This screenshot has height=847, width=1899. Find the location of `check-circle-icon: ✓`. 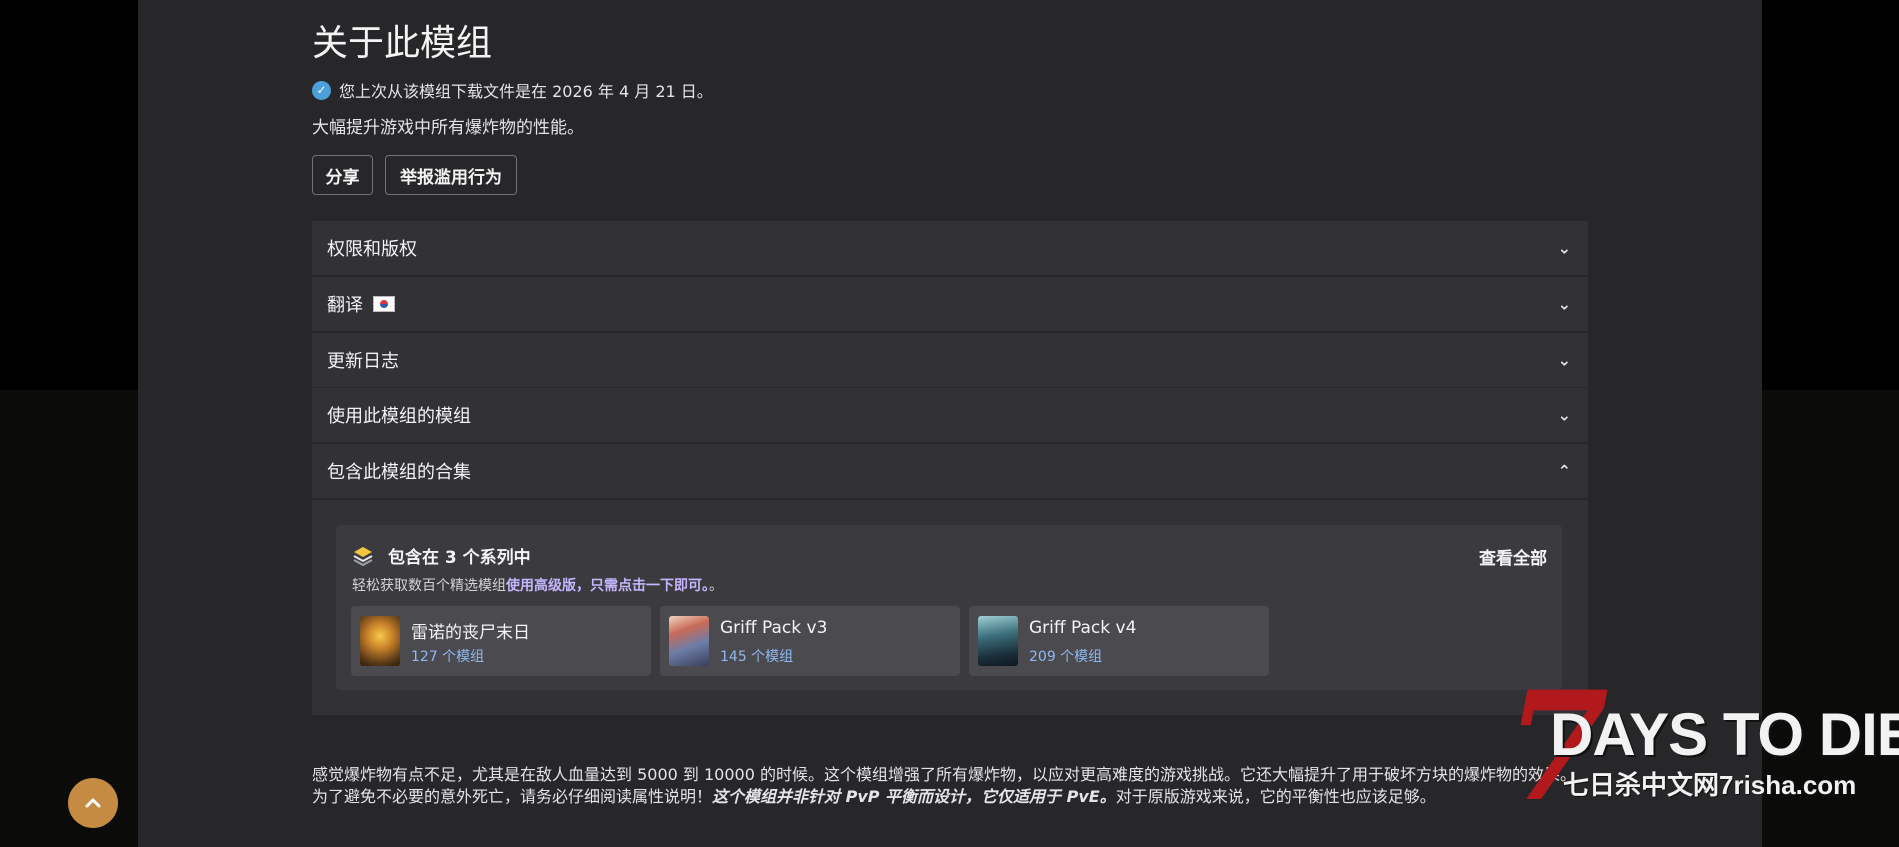

check-circle-icon: ✓ is located at coordinates (321, 90).